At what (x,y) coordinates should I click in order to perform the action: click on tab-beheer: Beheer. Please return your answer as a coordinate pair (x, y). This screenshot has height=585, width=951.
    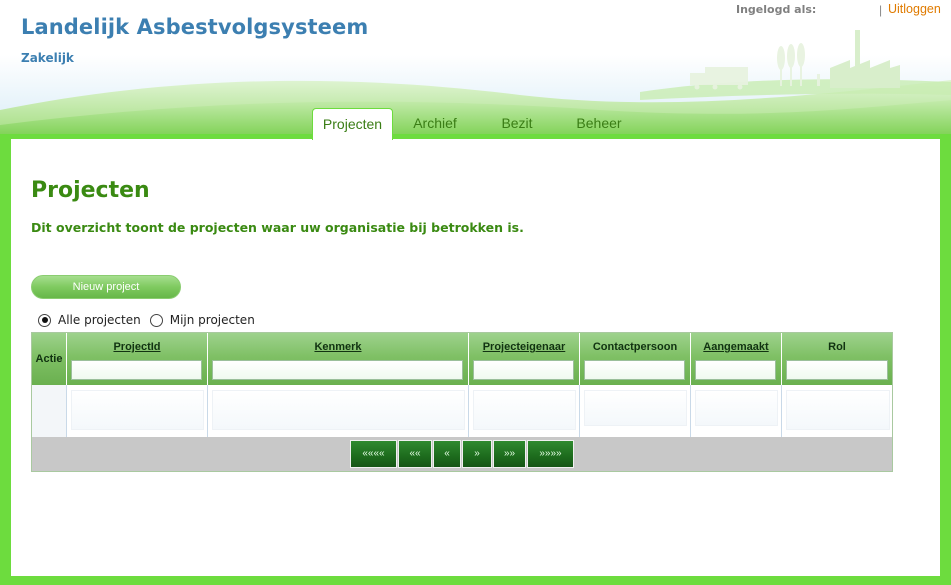
    Looking at the image, I should click on (599, 124).